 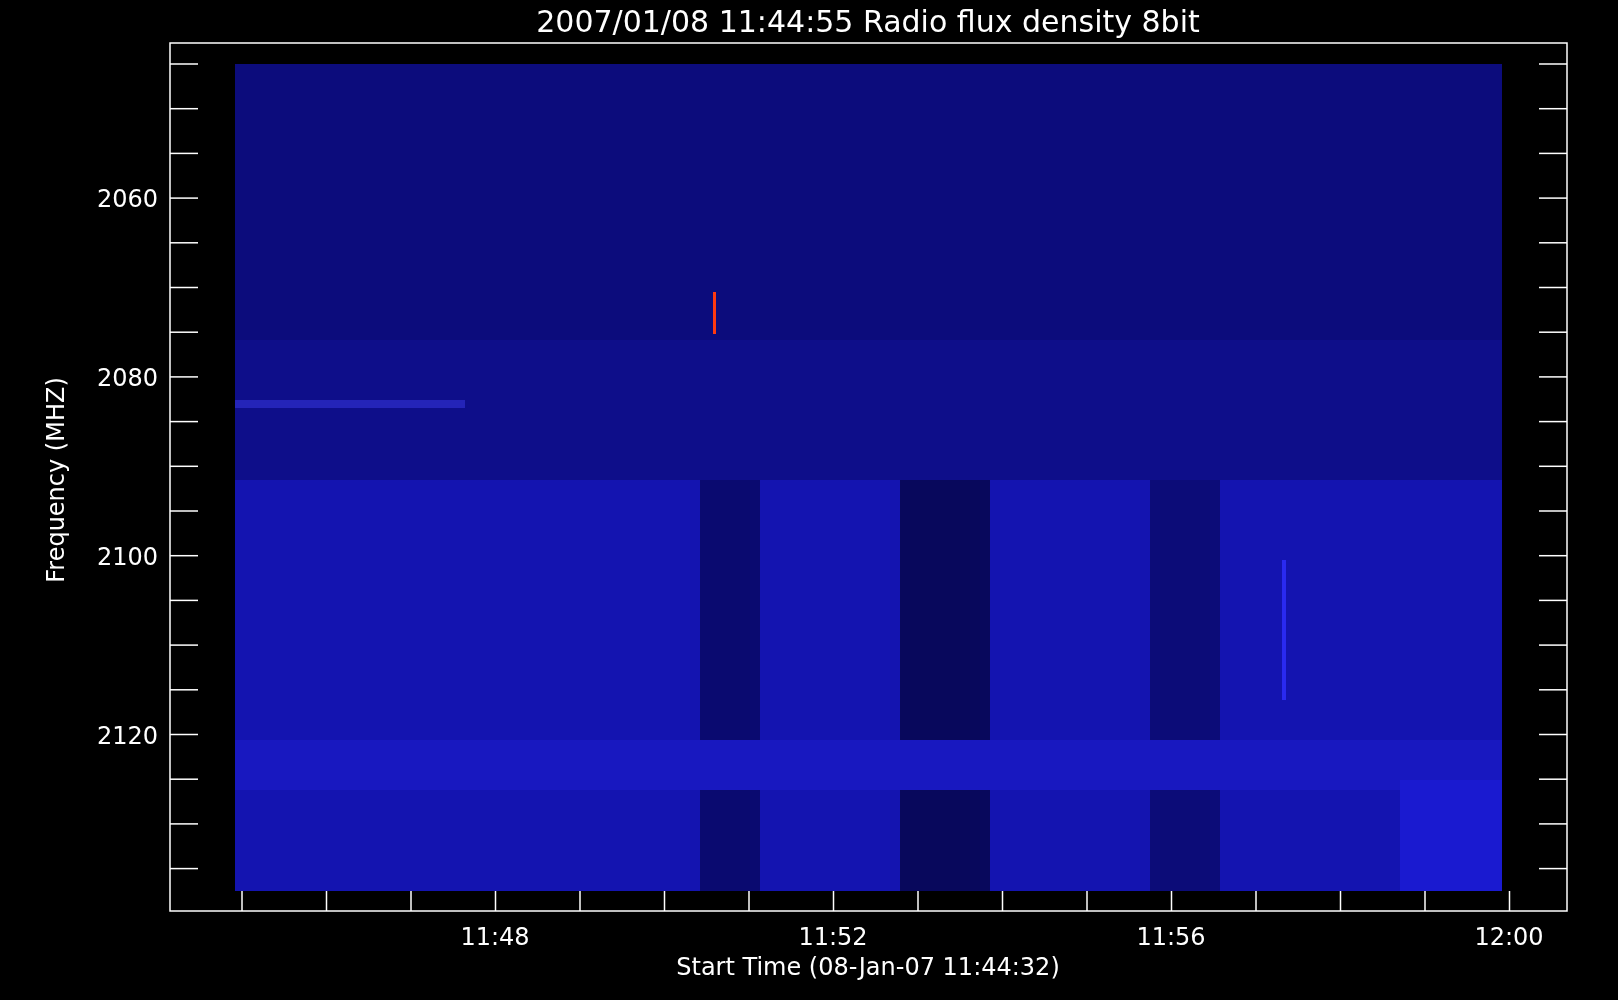 I want to click on tick-label: 2120, so click(x=127, y=736).